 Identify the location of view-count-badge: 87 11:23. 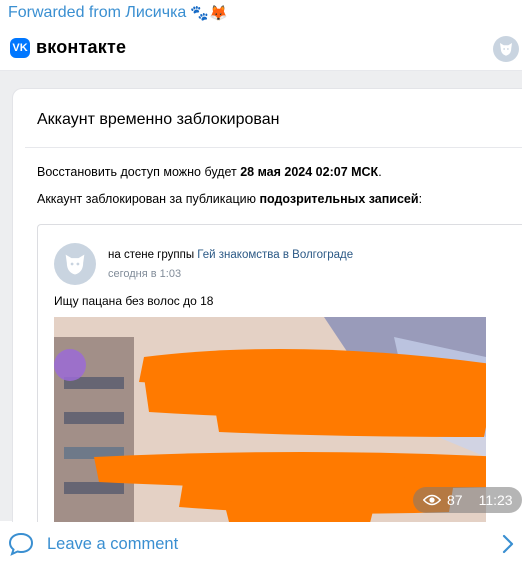
(467, 500).